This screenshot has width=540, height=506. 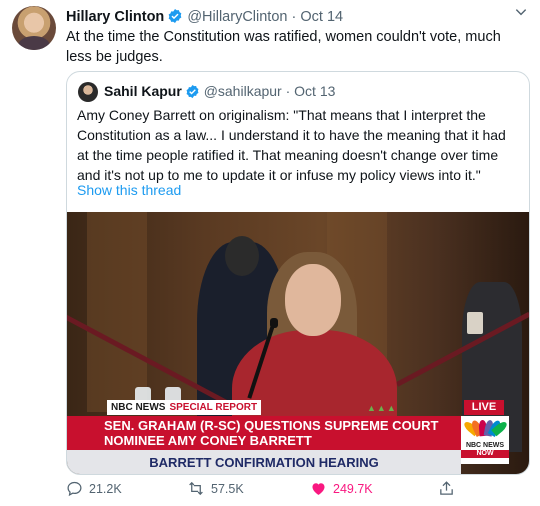 What do you see at coordinates (264, 462) in the screenshot?
I see `chyron-subheadline: BARRETT CONFIRMATION HEARING` at bounding box center [264, 462].